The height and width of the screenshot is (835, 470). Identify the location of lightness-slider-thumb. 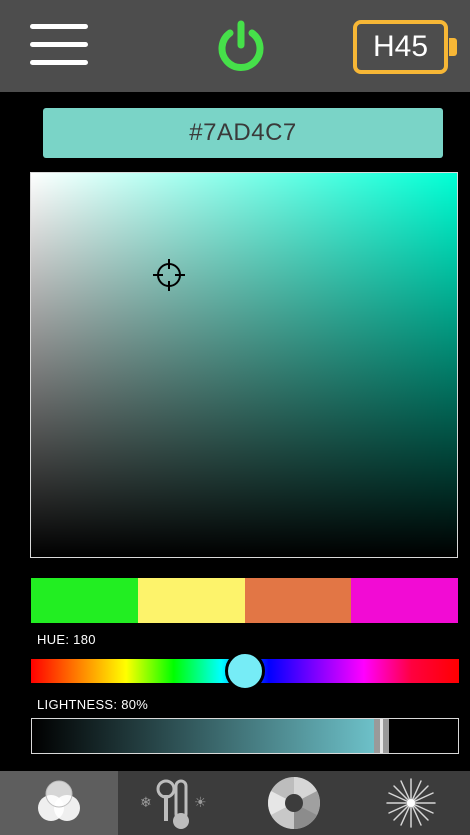
(381, 736).